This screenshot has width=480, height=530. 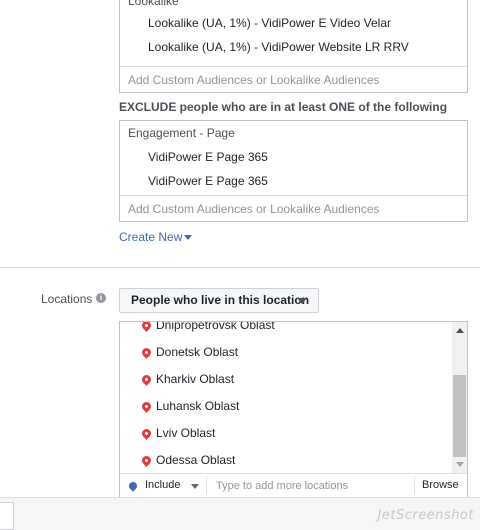 I want to click on watermark: JetScreenshot, so click(x=425, y=515).